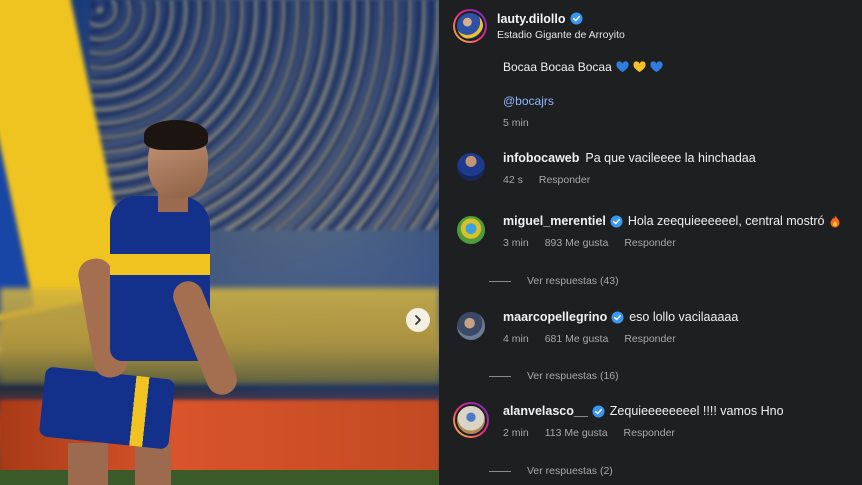 The image size is (862, 485). What do you see at coordinates (576, 433) in the screenshot?
I see `likes-count: 113 Me gusta` at bounding box center [576, 433].